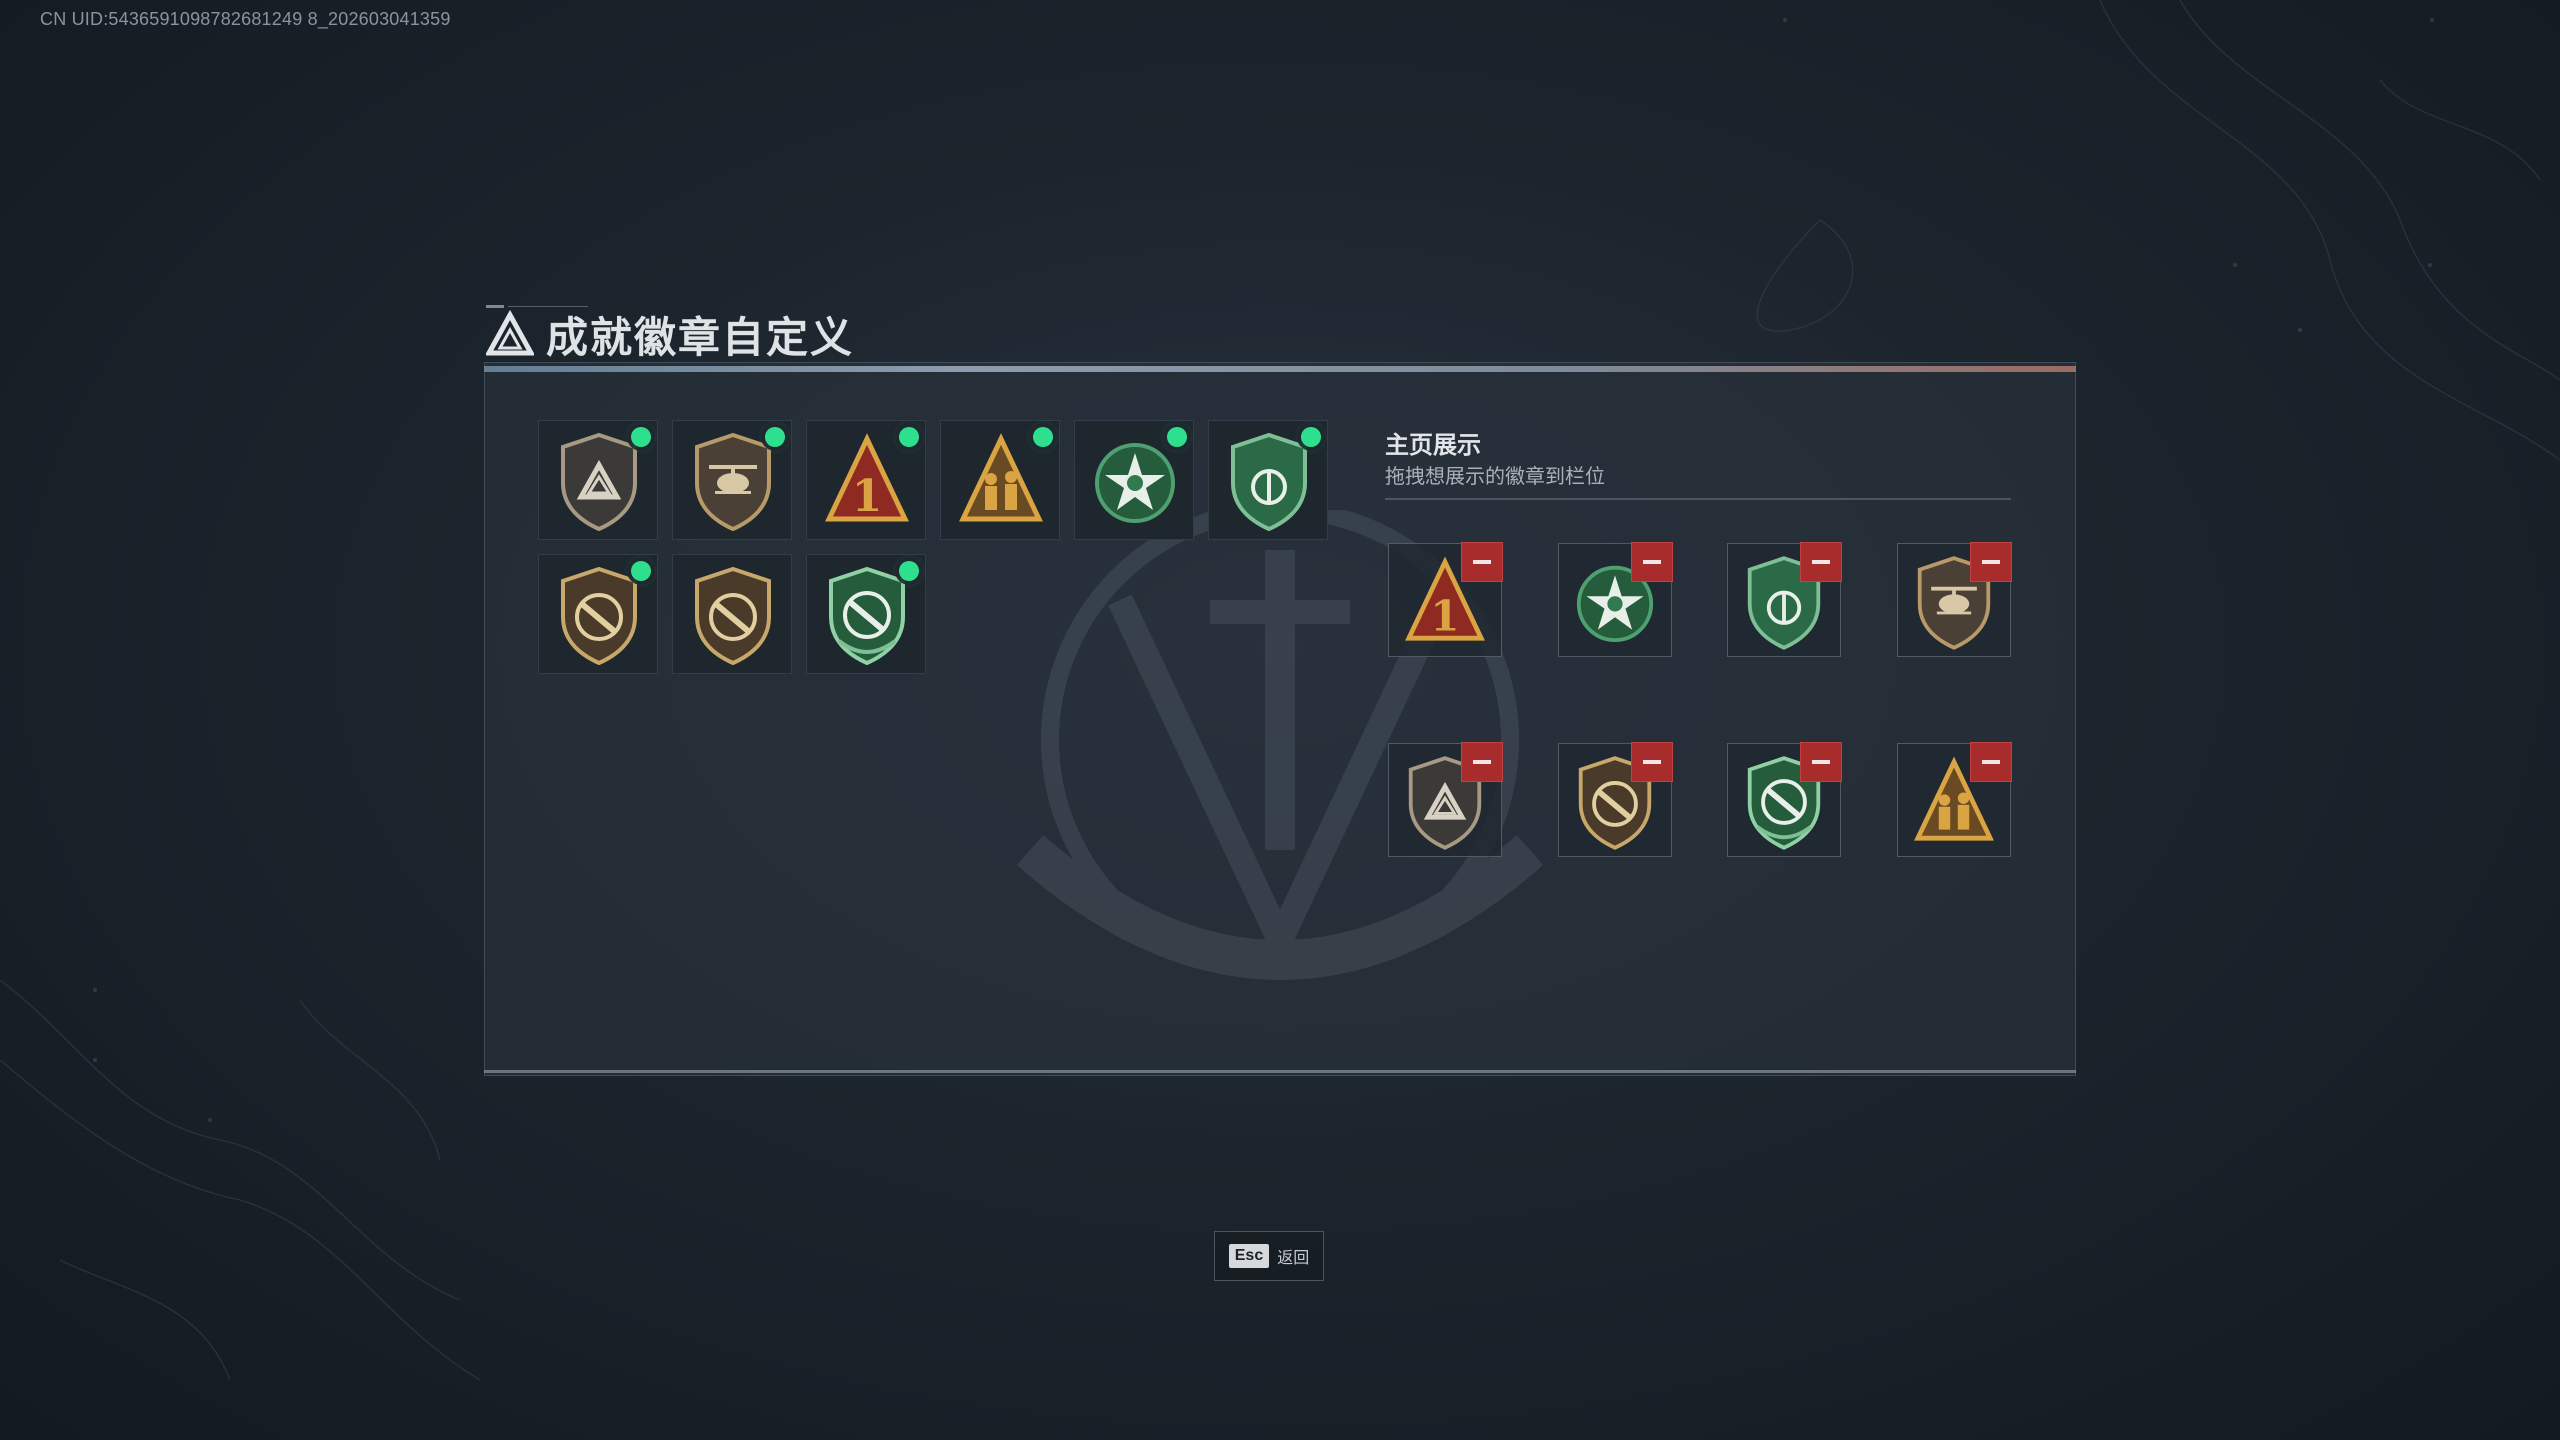  I want to click on panel-top-accent-line, so click(1280, 369).